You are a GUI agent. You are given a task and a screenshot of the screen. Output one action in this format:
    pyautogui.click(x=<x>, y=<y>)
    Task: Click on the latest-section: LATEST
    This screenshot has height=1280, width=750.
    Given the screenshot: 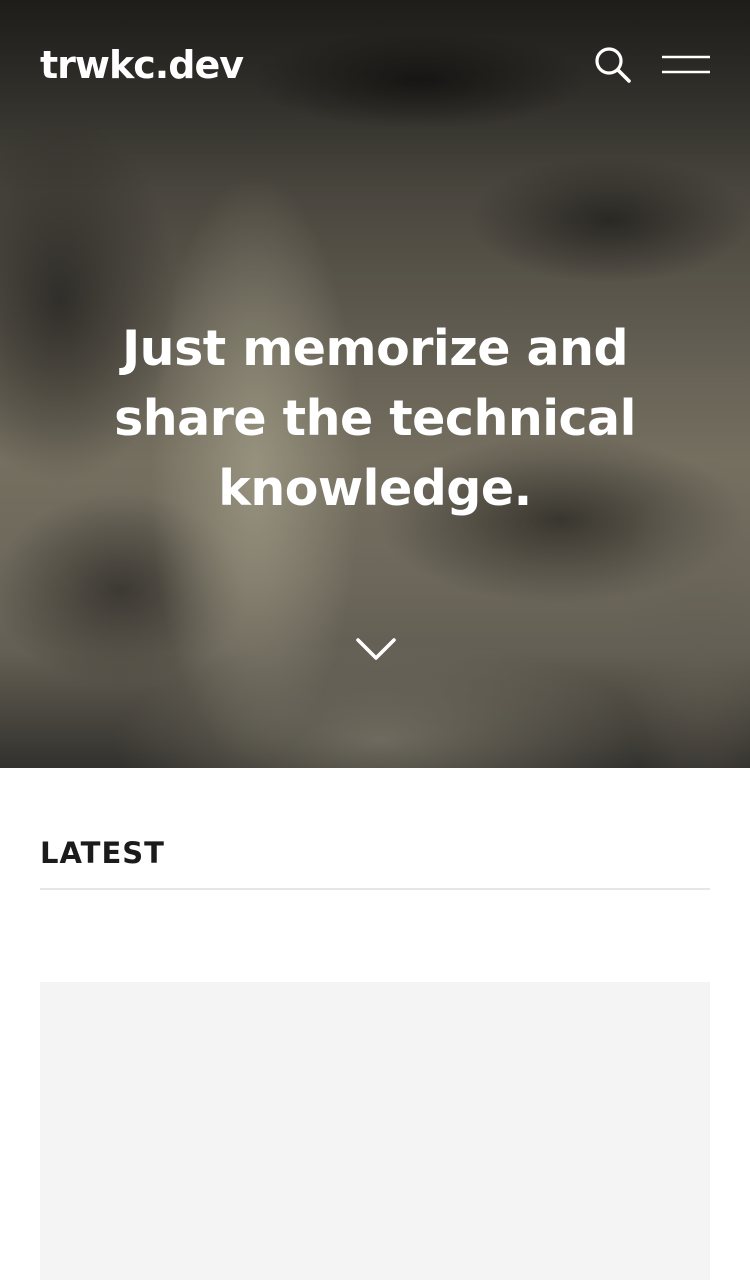 What is the action you would take?
    pyautogui.click(x=375, y=860)
    